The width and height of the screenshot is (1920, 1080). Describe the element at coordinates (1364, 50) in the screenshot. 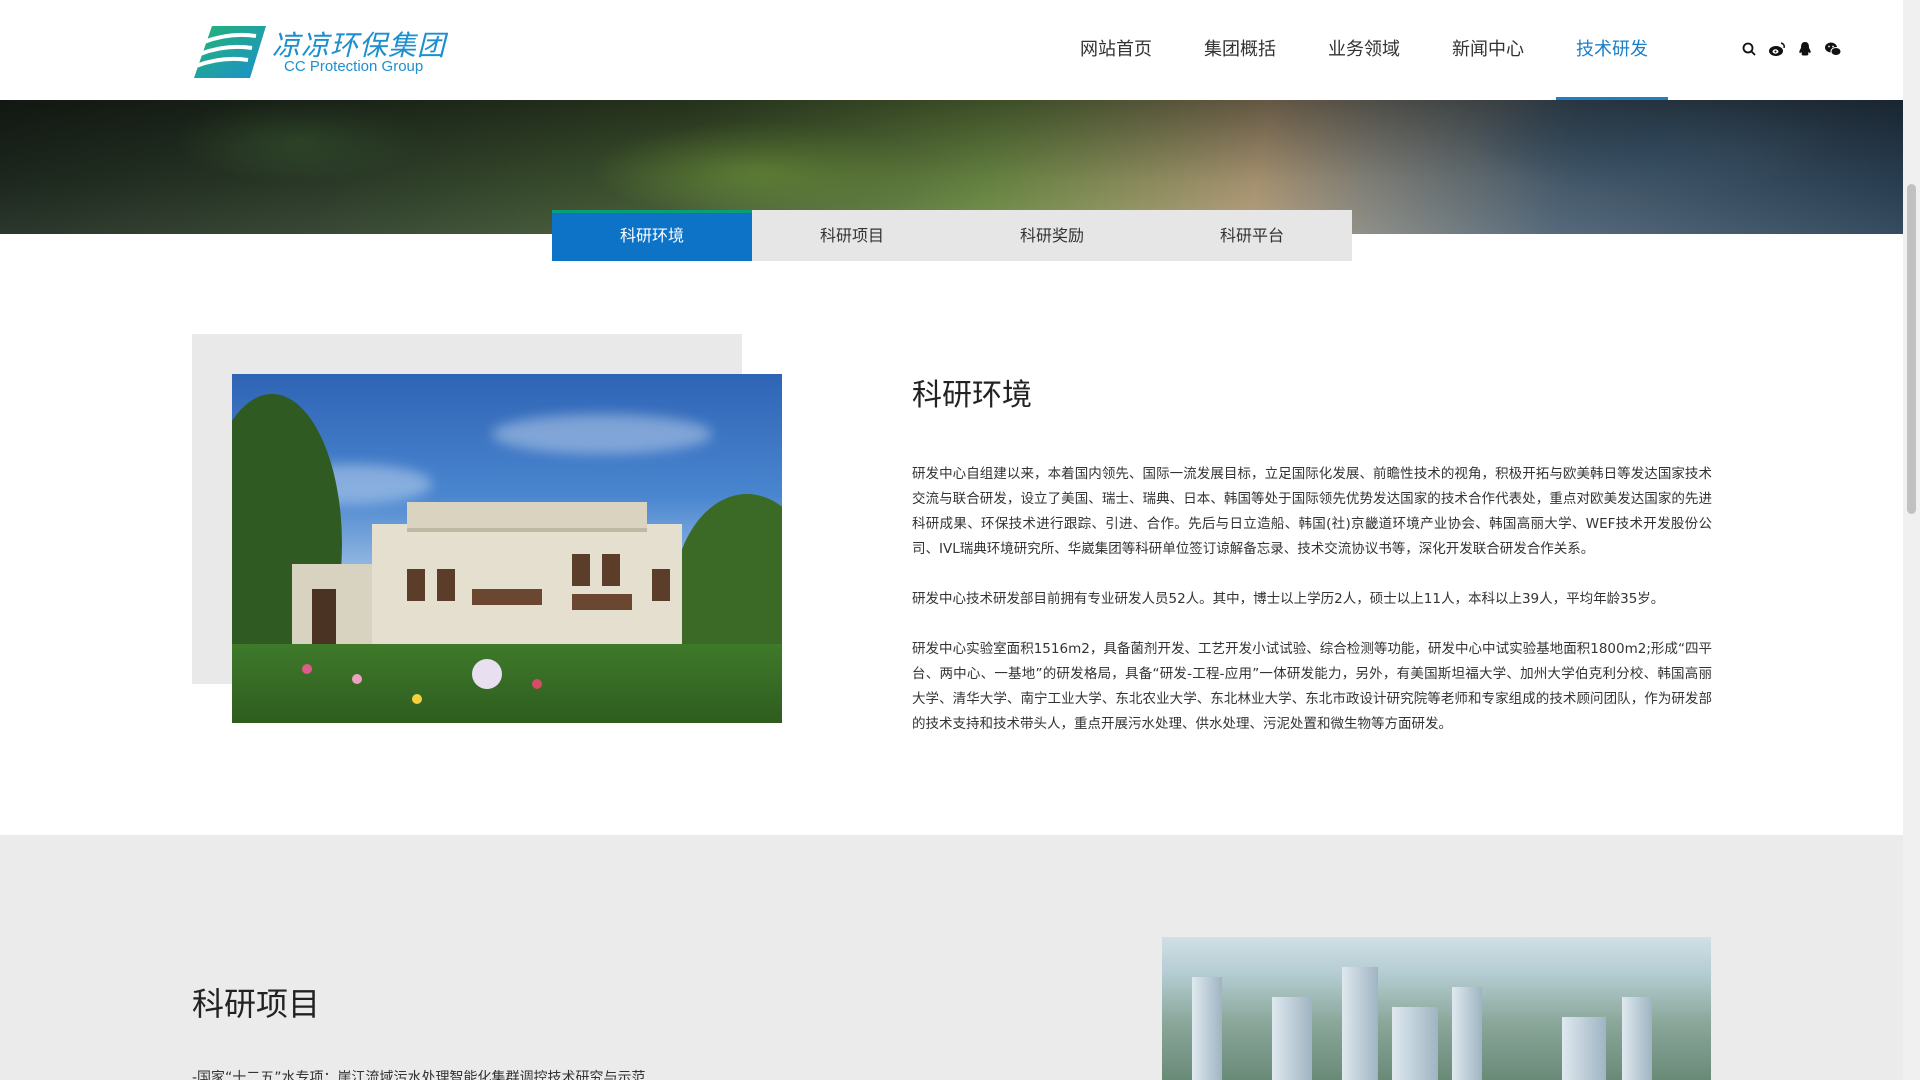

I see `nav-item-business: 业务领域` at that location.